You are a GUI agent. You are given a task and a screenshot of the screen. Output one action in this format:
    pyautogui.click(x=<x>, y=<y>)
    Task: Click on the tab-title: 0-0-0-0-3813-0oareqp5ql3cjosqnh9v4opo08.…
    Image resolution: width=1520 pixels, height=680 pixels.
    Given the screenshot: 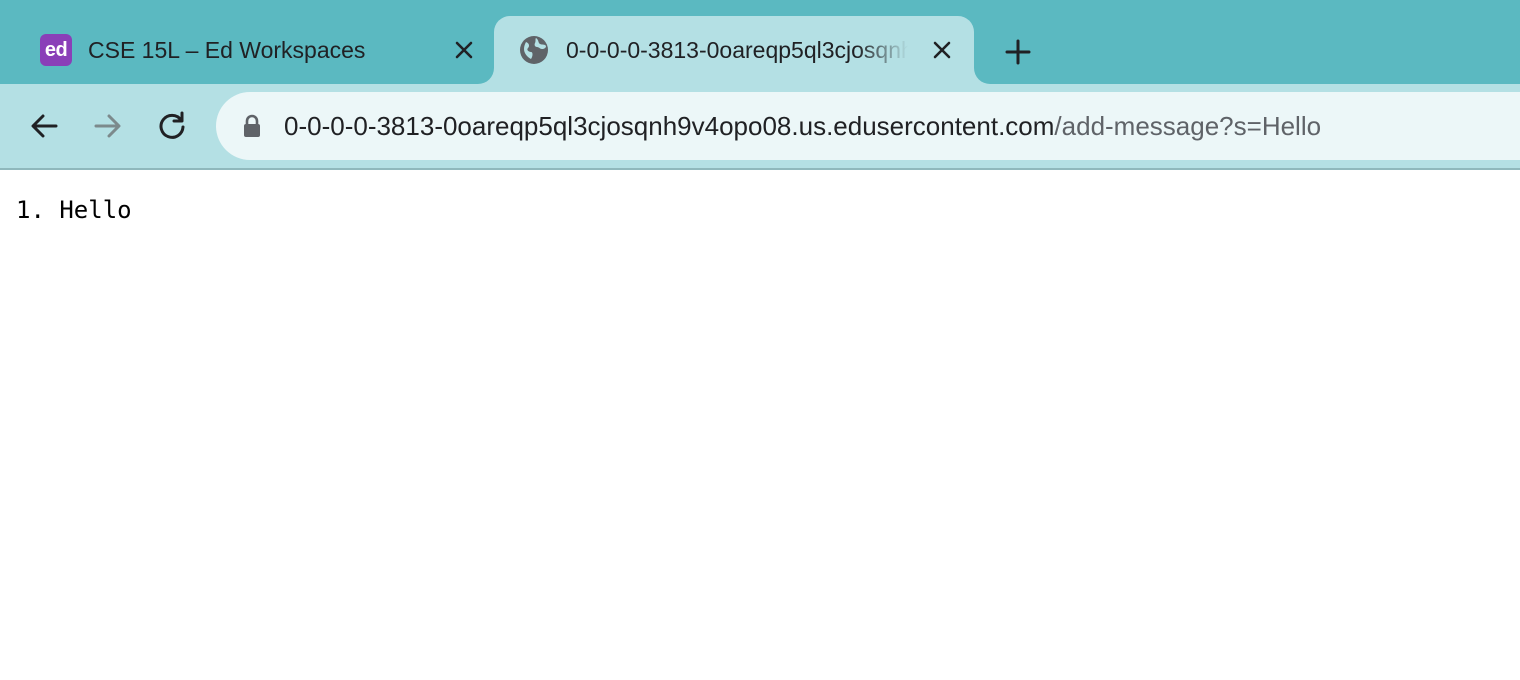 What is the action you would take?
    pyautogui.click(x=737, y=50)
    